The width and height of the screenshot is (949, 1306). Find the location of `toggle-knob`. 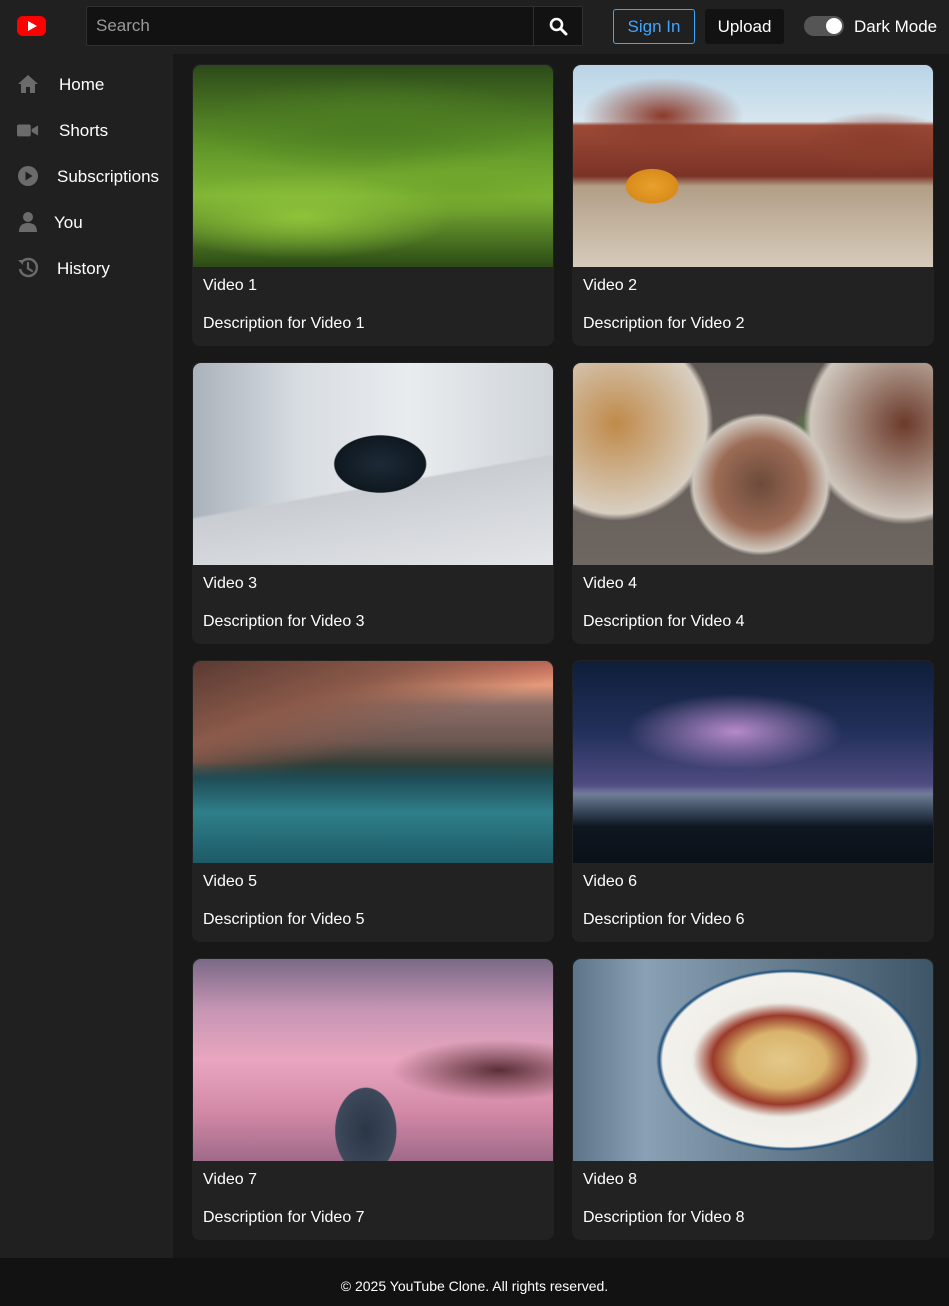

toggle-knob is located at coordinates (834, 26).